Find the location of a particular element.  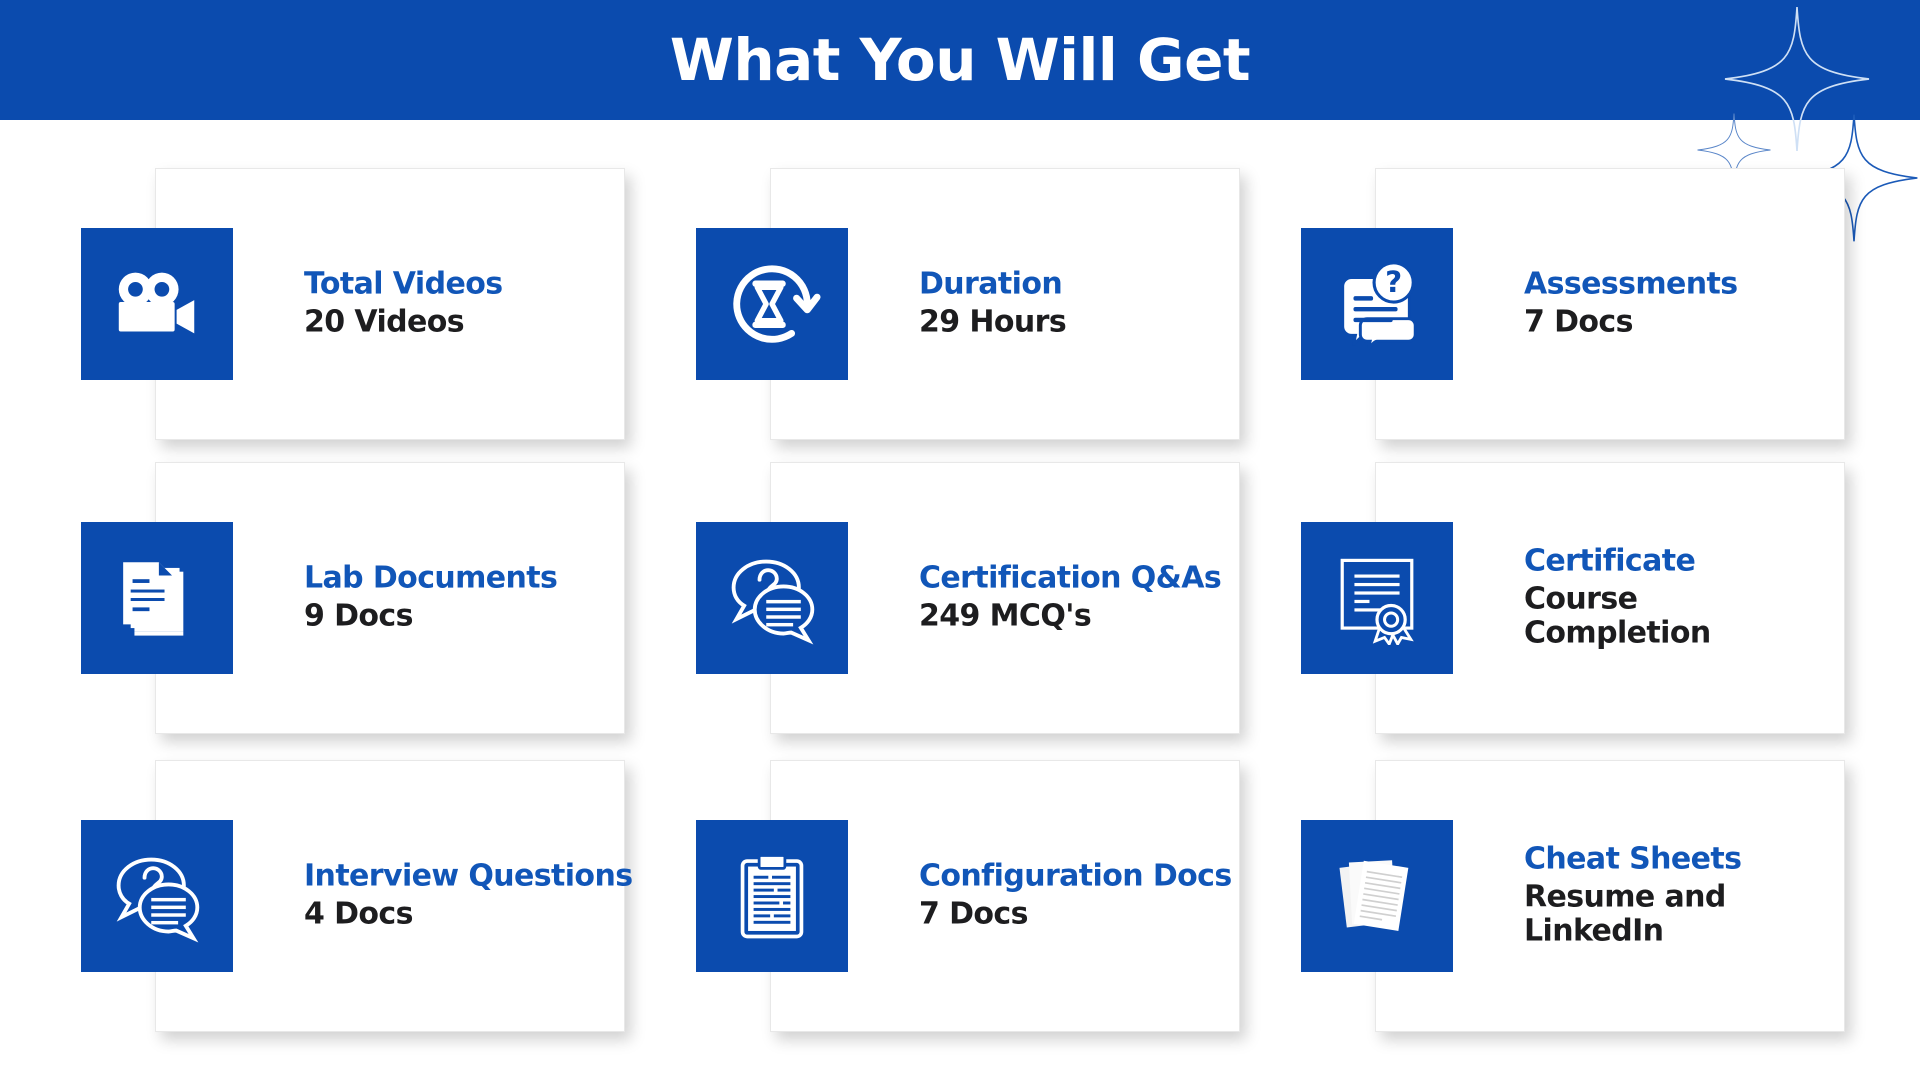

feature-value: Resume and LinkedIn is located at coordinates (1625, 914).